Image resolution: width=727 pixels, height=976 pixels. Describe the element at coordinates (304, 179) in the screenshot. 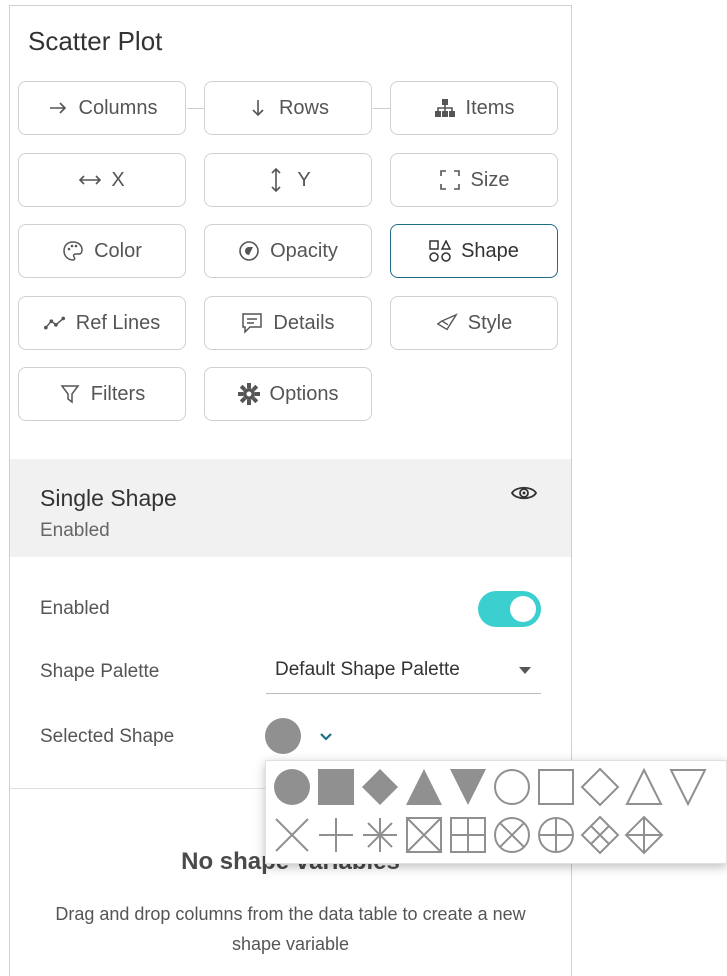

I see `y-label: Y` at that location.